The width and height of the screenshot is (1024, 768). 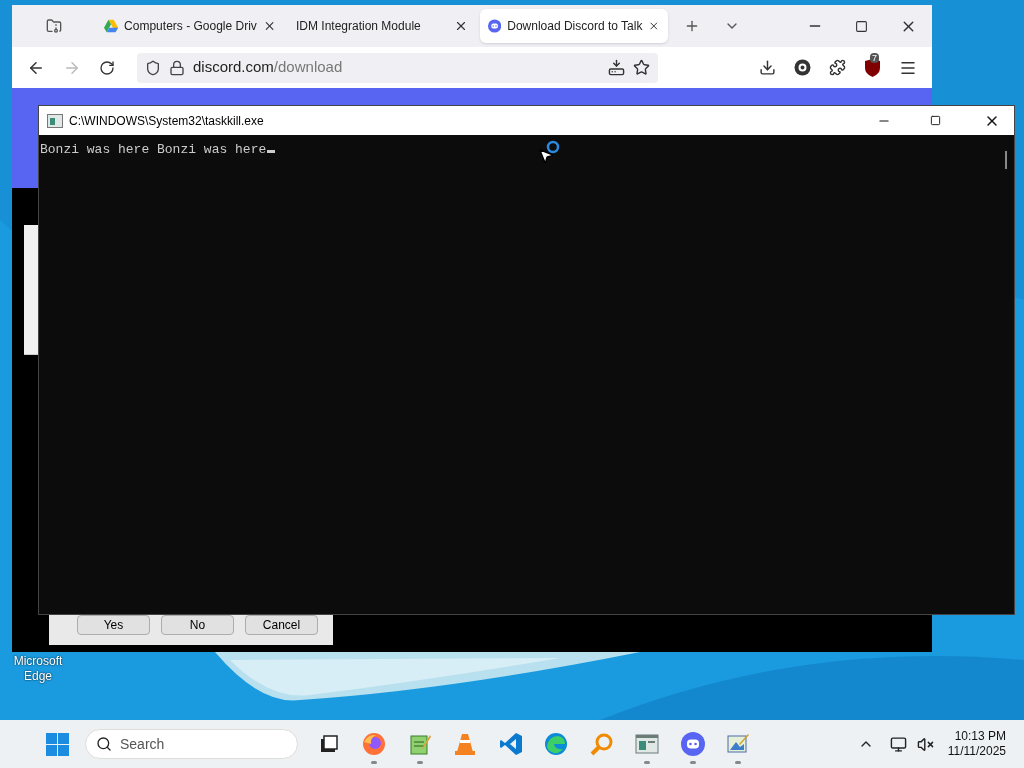 I want to click on new-tab-icon, so click(x=692, y=26).